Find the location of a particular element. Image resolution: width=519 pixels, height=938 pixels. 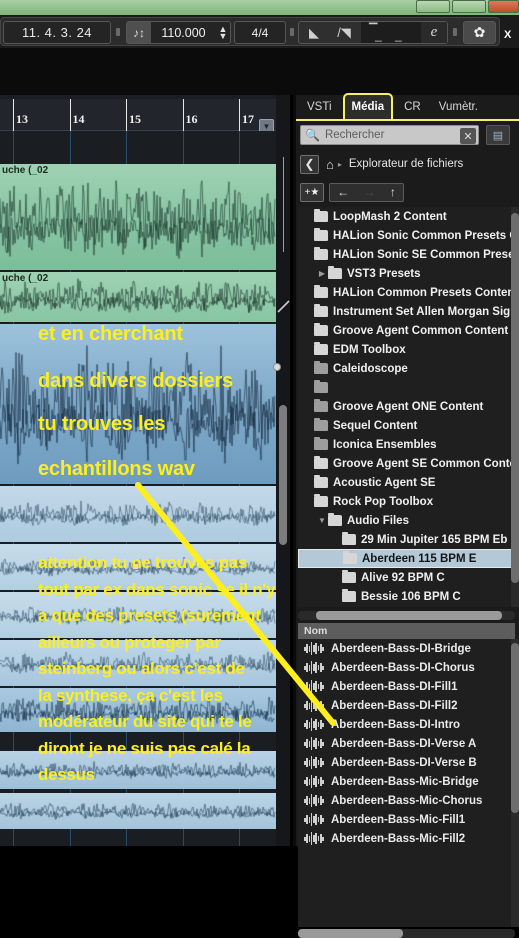

view-options-icon: ▤ is located at coordinates (498, 135).